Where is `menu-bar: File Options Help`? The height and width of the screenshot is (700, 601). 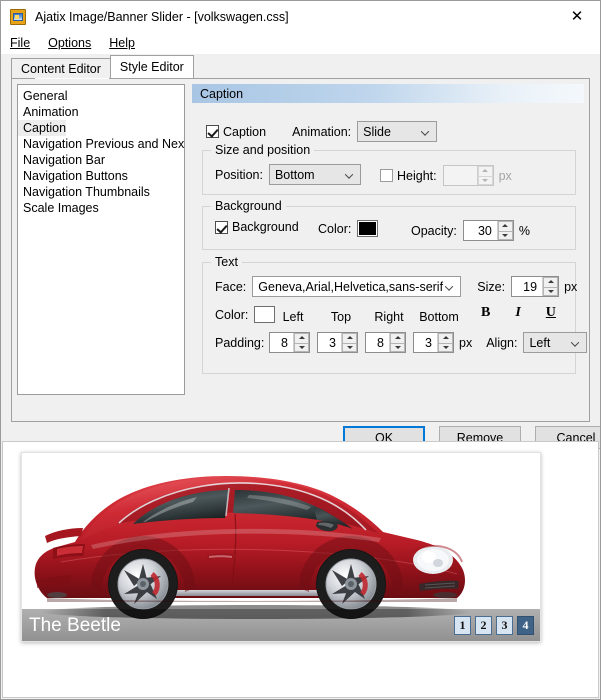 menu-bar: File Options Help is located at coordinates (300, 43).